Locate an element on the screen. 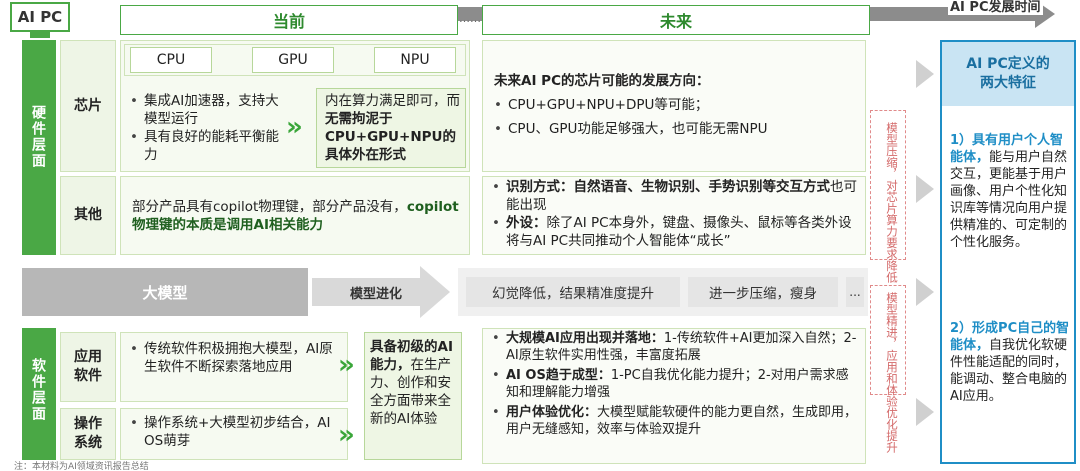 The height and width of the screenshot is (471, 1080). chip-bullets: 集成AI加速器，支持大模型运行 具有良好的能耗平衡能力 is located at coordinates (205, 128).